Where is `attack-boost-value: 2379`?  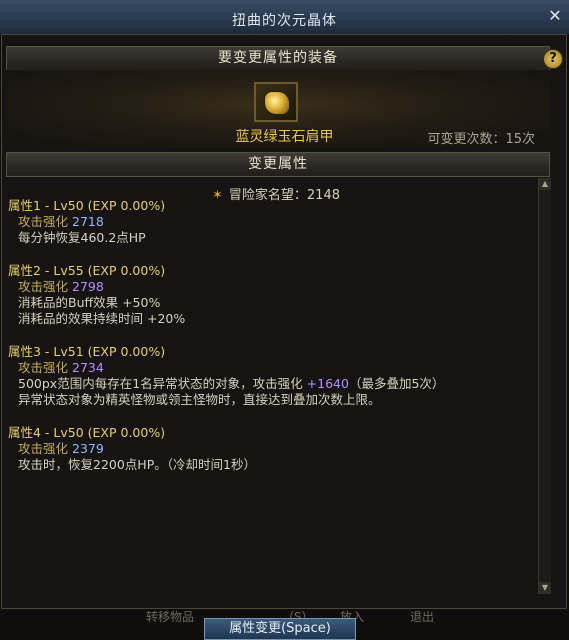 attack-boost-value: 2379 is located at coordinates (88, 448).